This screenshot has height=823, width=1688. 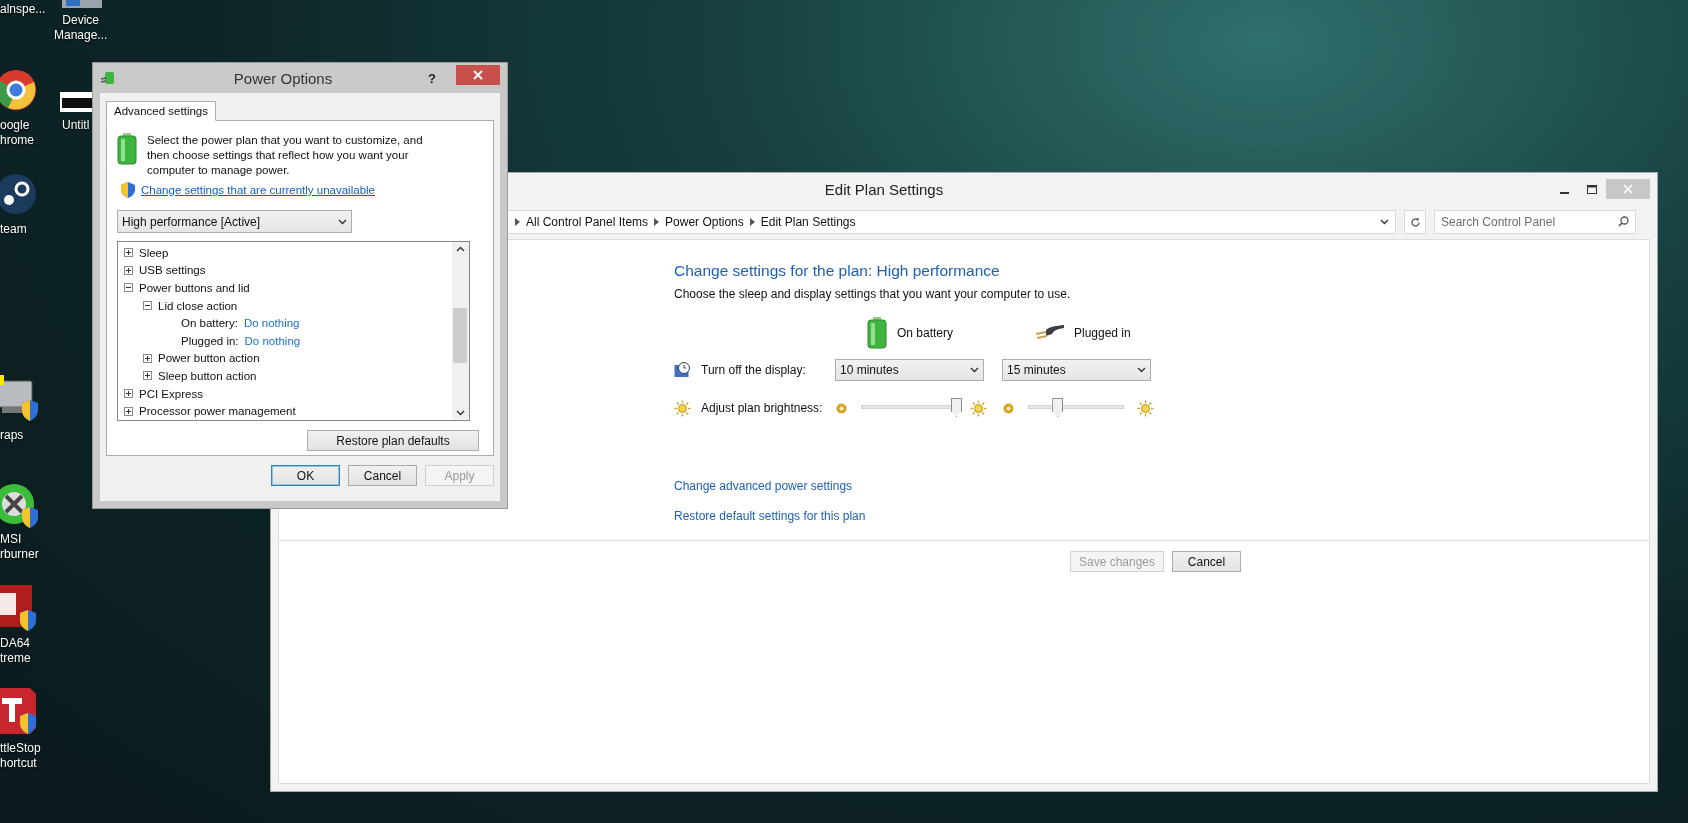 What do you see at coordinates (873, 294) in the screenshot?
I see `page-description: Choose the sleep and display settings that you want your computer to use.` at bounding box center [873, 294].